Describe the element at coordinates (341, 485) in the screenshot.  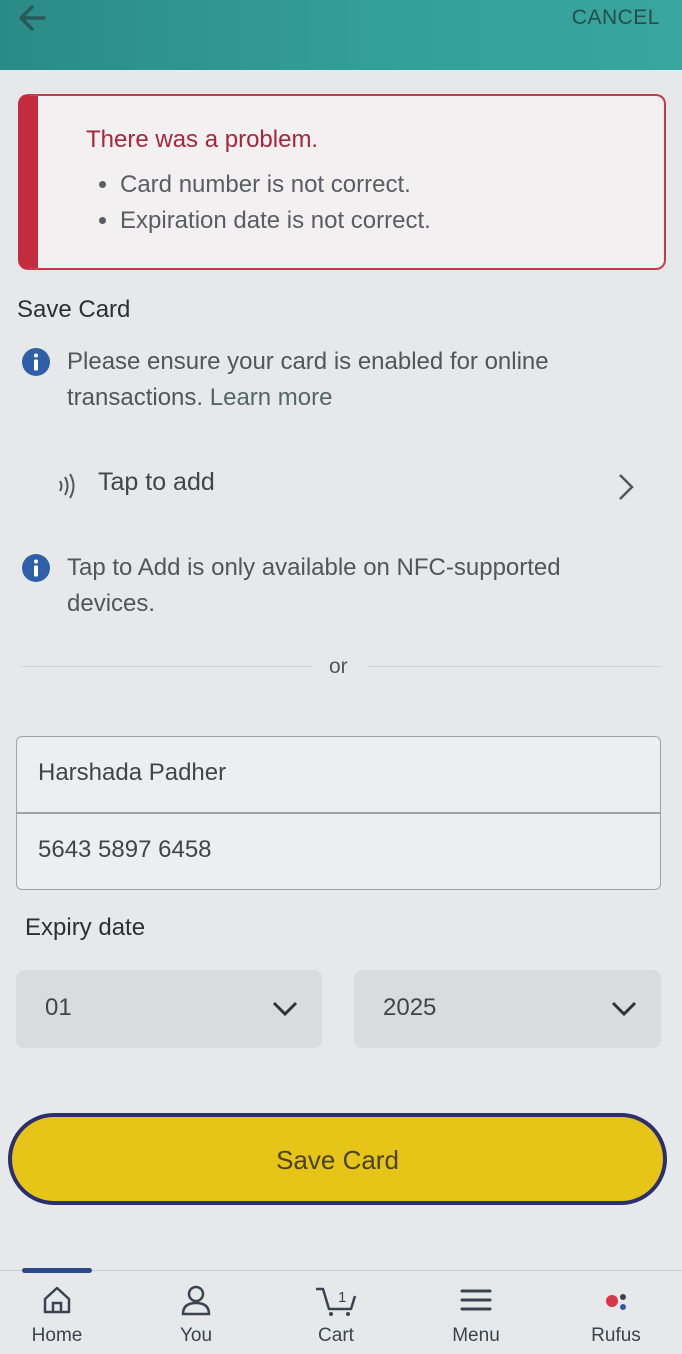
I see `tap-to-add-row: Tap to add` at that location.